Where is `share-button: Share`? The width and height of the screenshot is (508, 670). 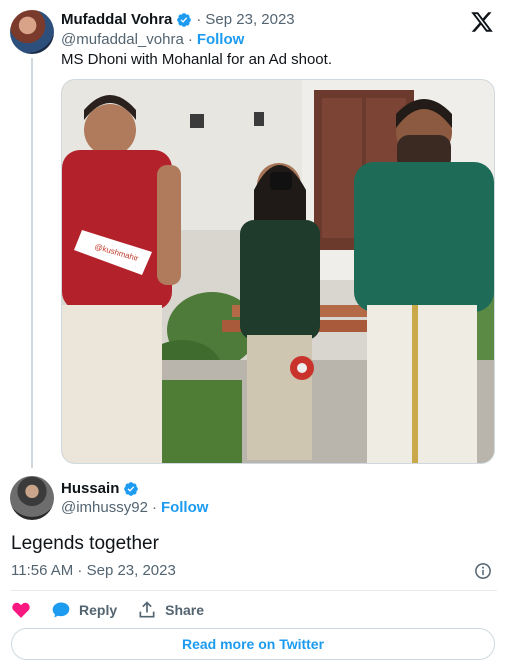 share-button: Share is located at coordinates (170, 610).